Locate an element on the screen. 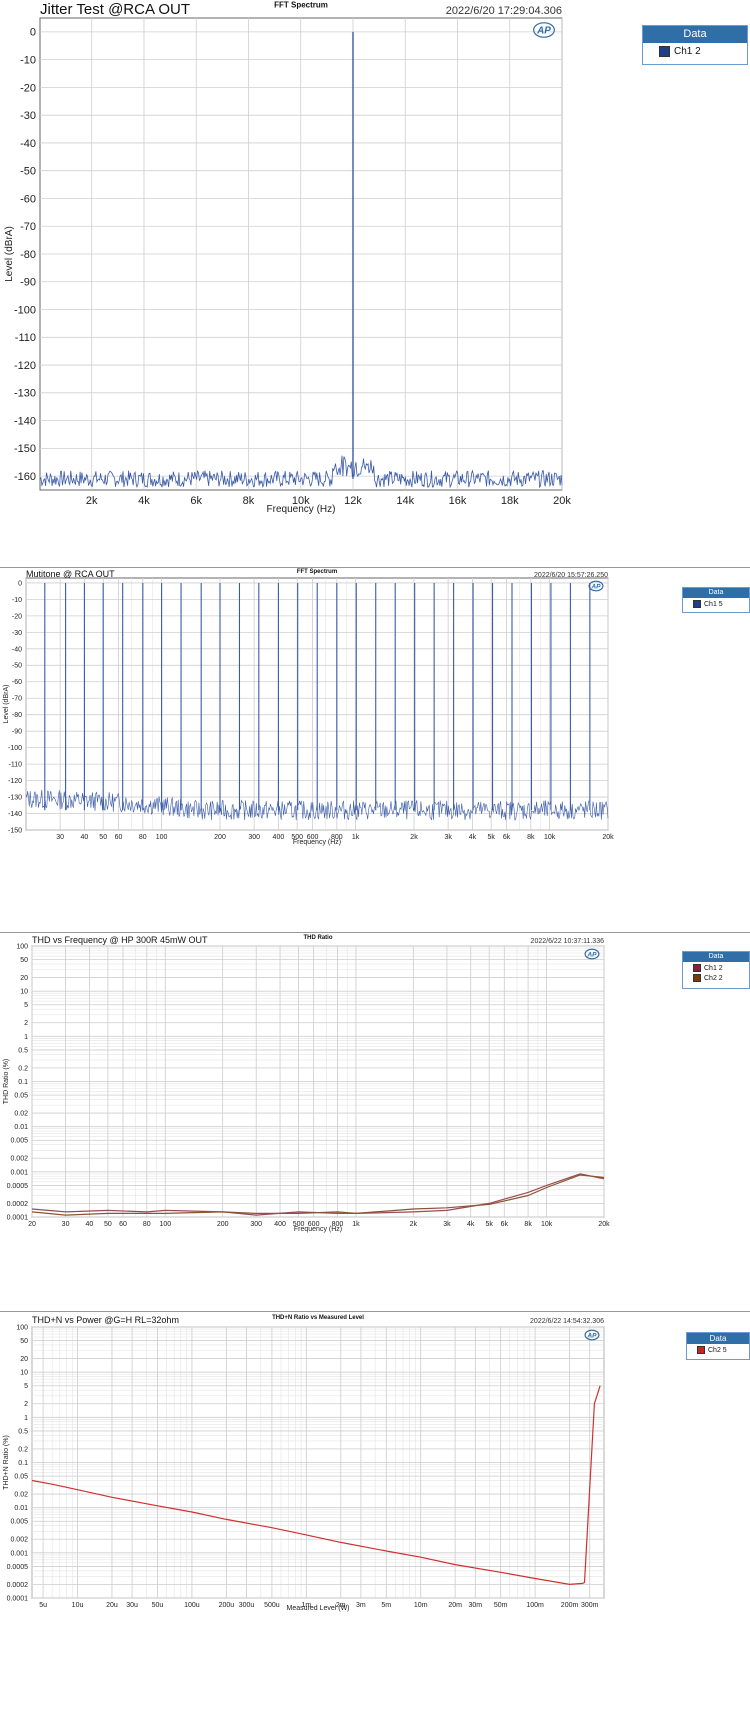  legend-thdn: Data Ch2 5 is located at coordinates (718, 1346).